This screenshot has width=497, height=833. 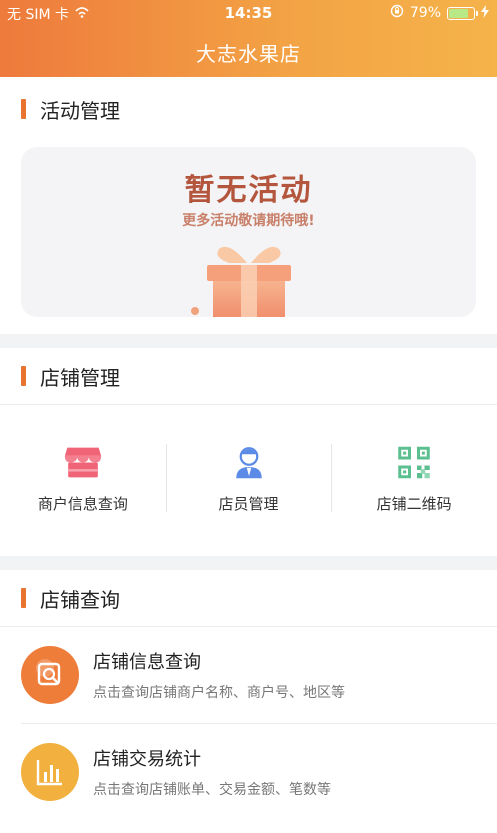 What do you see at coordinates (397, 13) in the screenshot?
I see `orientation-lock-icon` at bounding box center [397, 13].